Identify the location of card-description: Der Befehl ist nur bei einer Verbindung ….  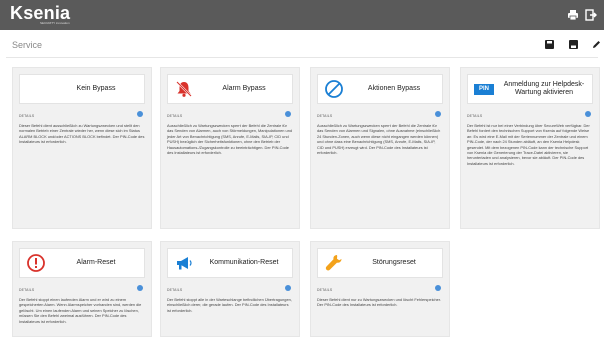
(528, 144).